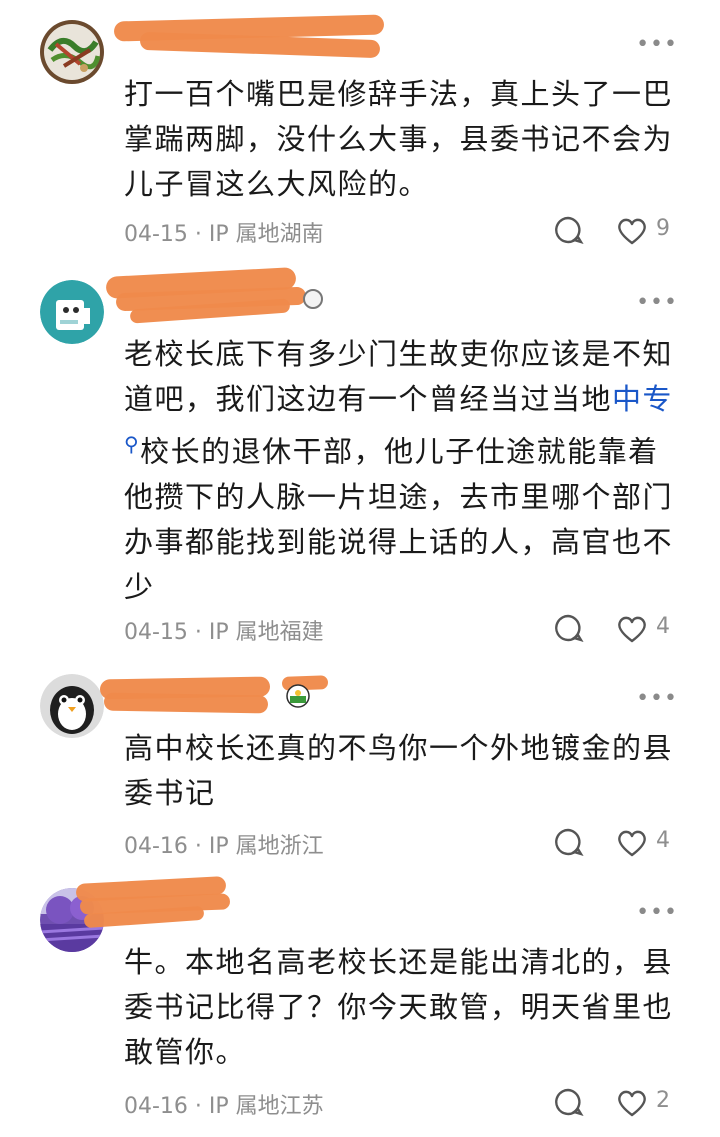 This screenshot has height=1137, width=720. I want to click on search-icon: ⚲, so click(132, 444).